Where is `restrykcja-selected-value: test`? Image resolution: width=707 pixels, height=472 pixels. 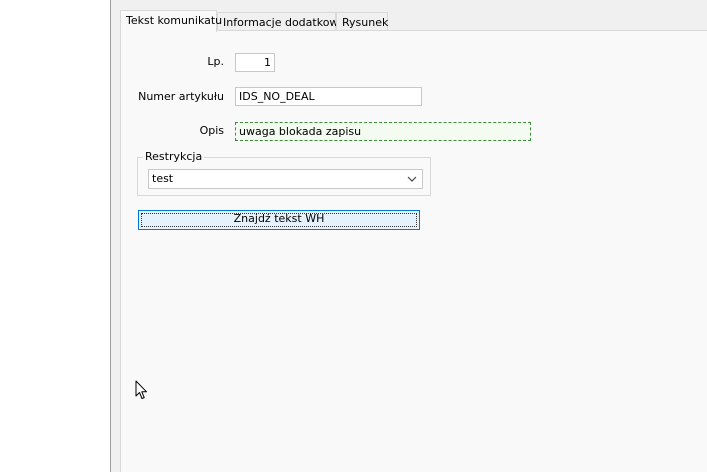
restrykcja-selected-value: test is located at coordinates (163, 178).